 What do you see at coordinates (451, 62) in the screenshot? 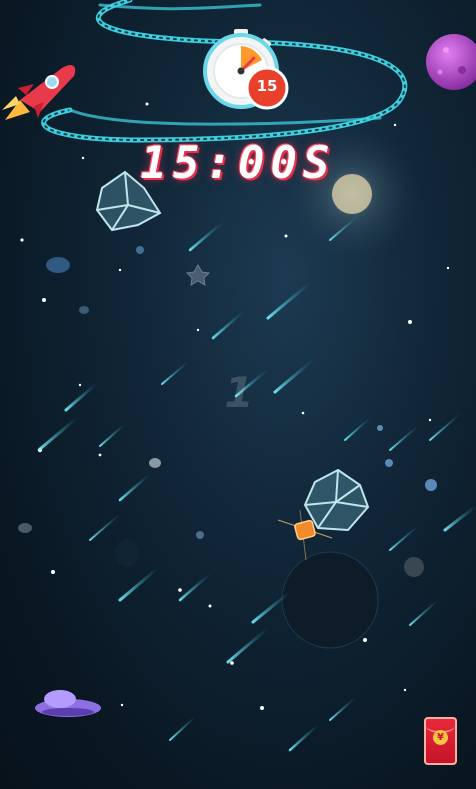
I see `planet-icon` at bounding box center [451, 62].